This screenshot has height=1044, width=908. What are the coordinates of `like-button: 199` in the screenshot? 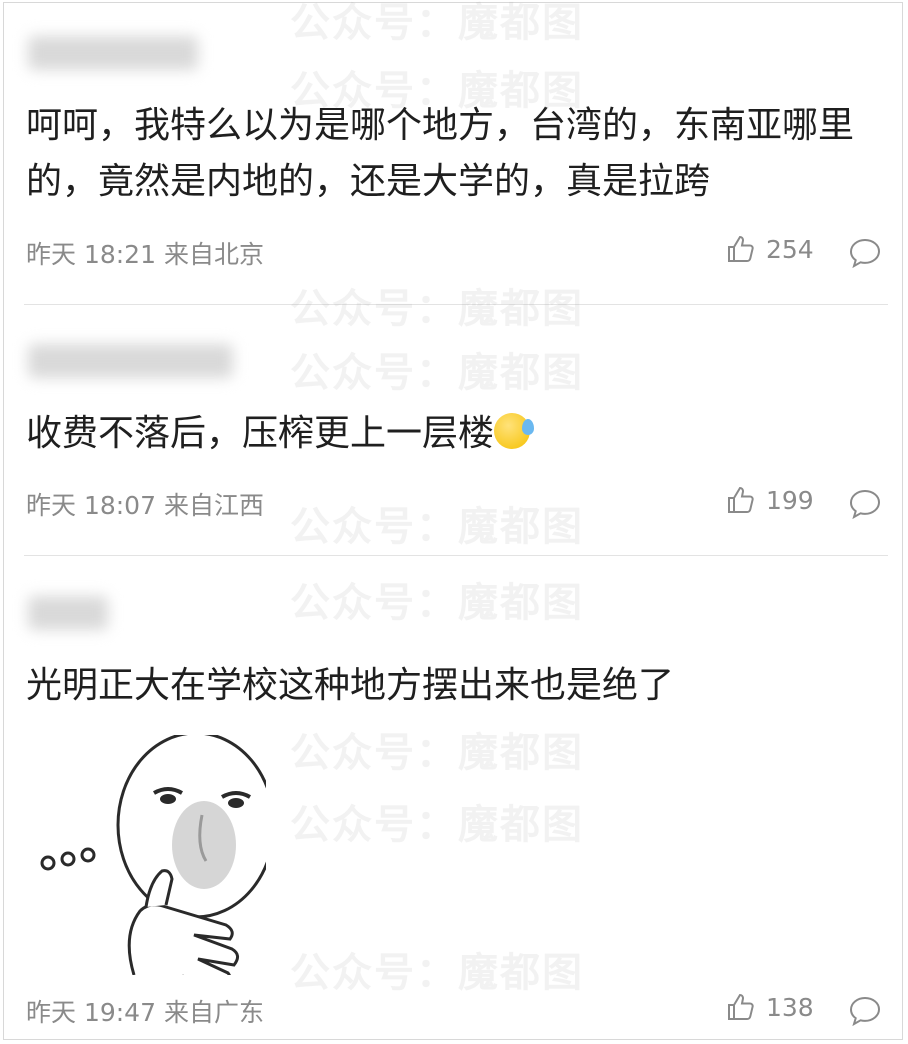 It's located at (770, 500).